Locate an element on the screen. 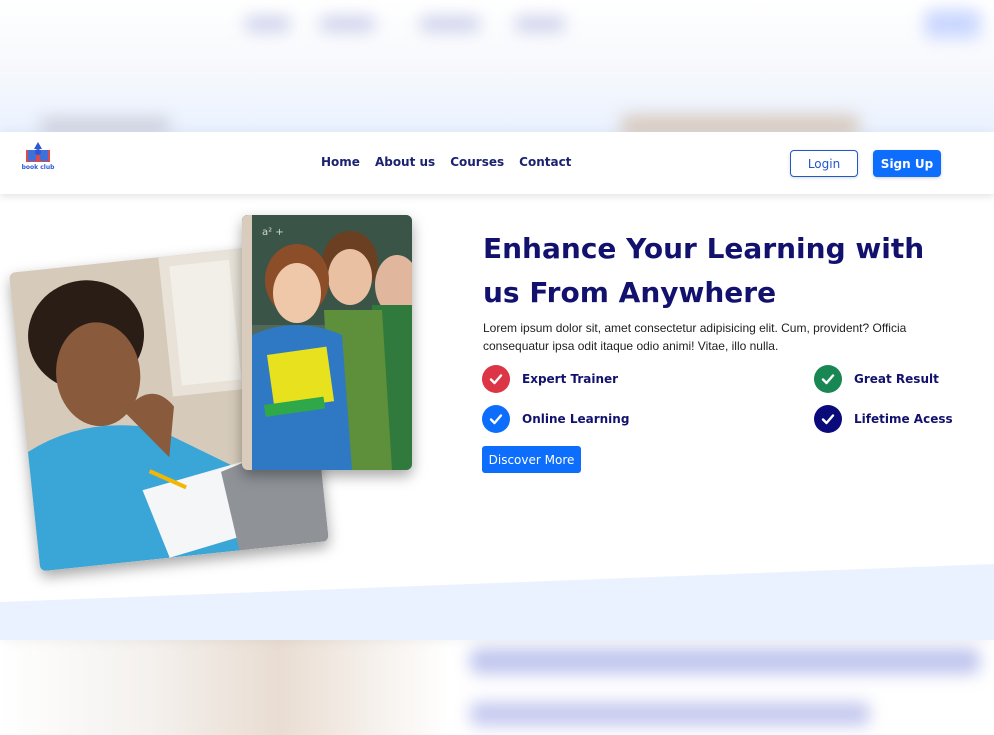  signup-button: Sign Up is located at coordinates (907, 163).